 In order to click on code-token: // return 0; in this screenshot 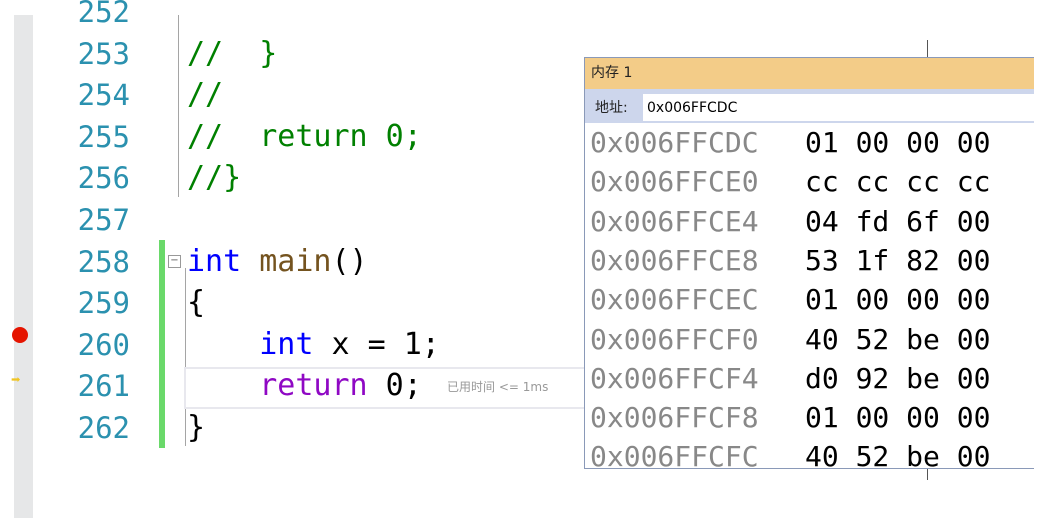, I will do `click(304, 136)`.